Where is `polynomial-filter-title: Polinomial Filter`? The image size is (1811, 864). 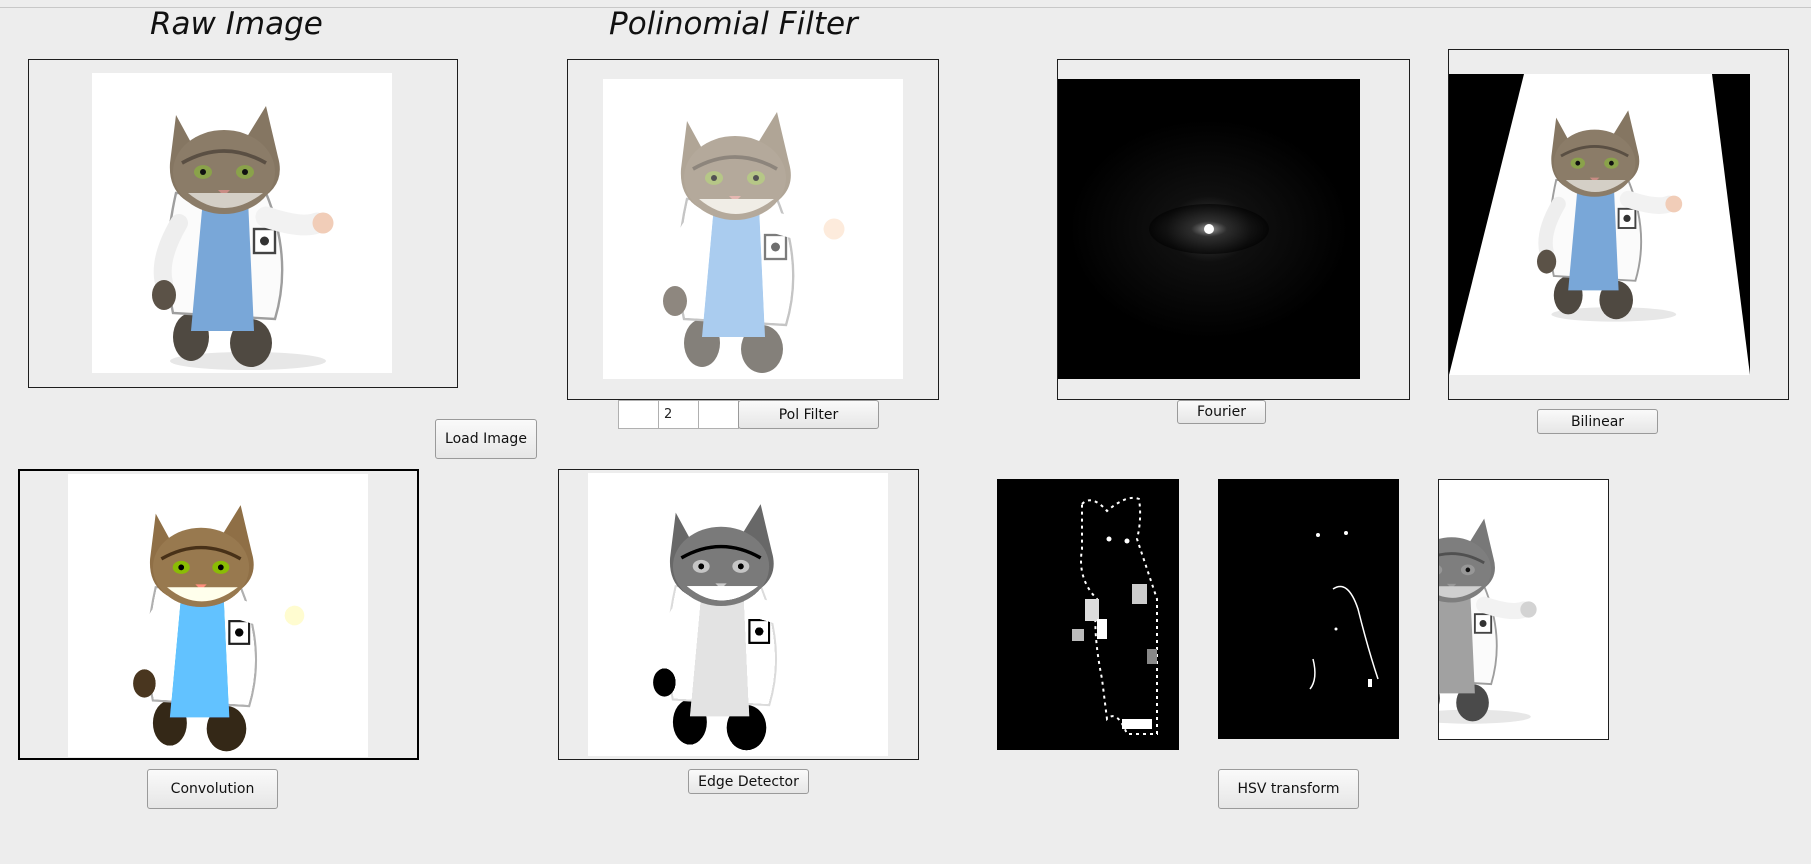
polynomial-filter-title: Polinomial Filter is located at coordinates (733, 24).